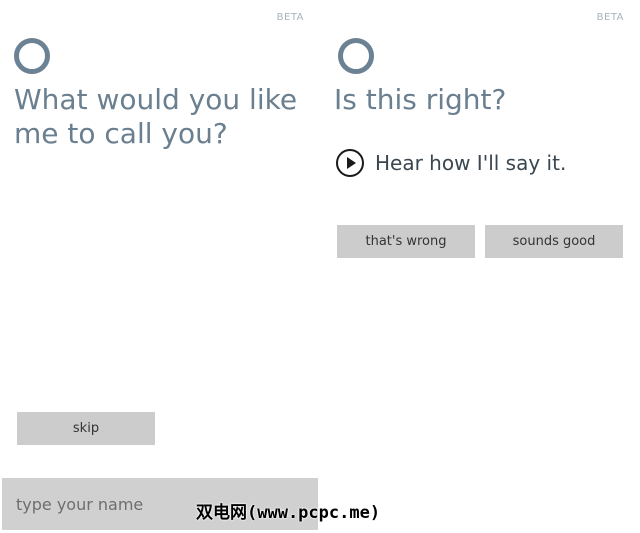 This screenshot has width=640, height=533. Describe the element at coordinates (160, 504) in the screenshot. I see `name-input` at that location.